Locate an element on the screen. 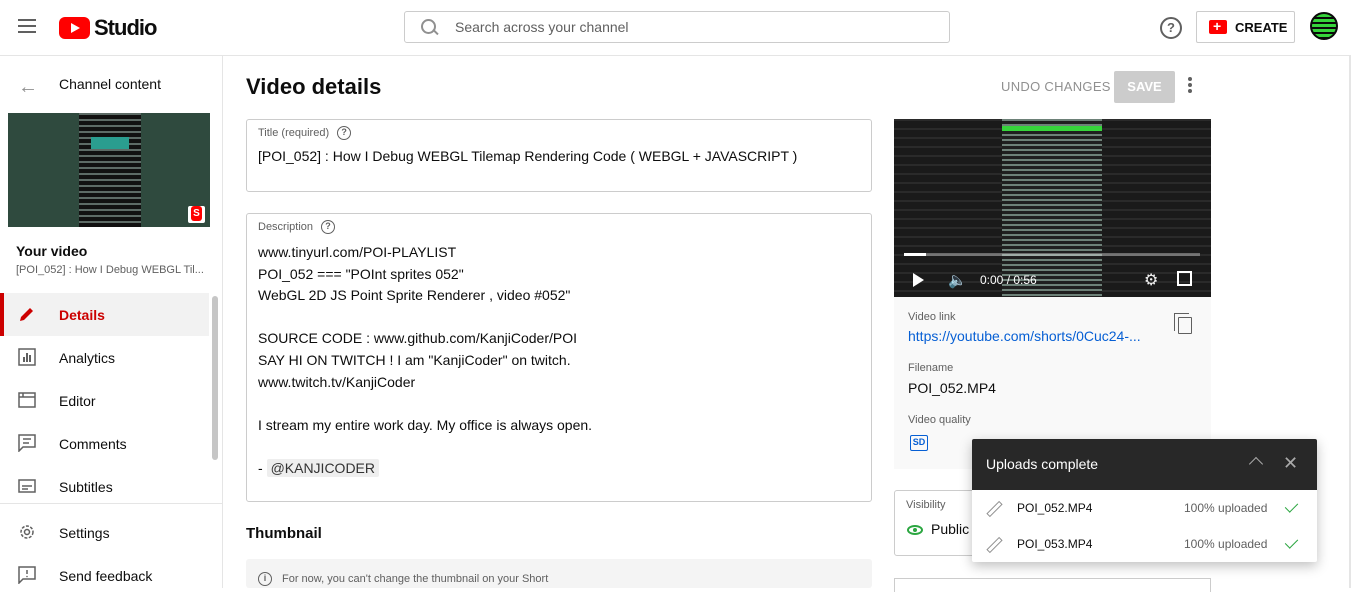 The height and width of the screenshot is (597, 1351). toast-title: Uploads complete is located at coordinates (1042, 464).